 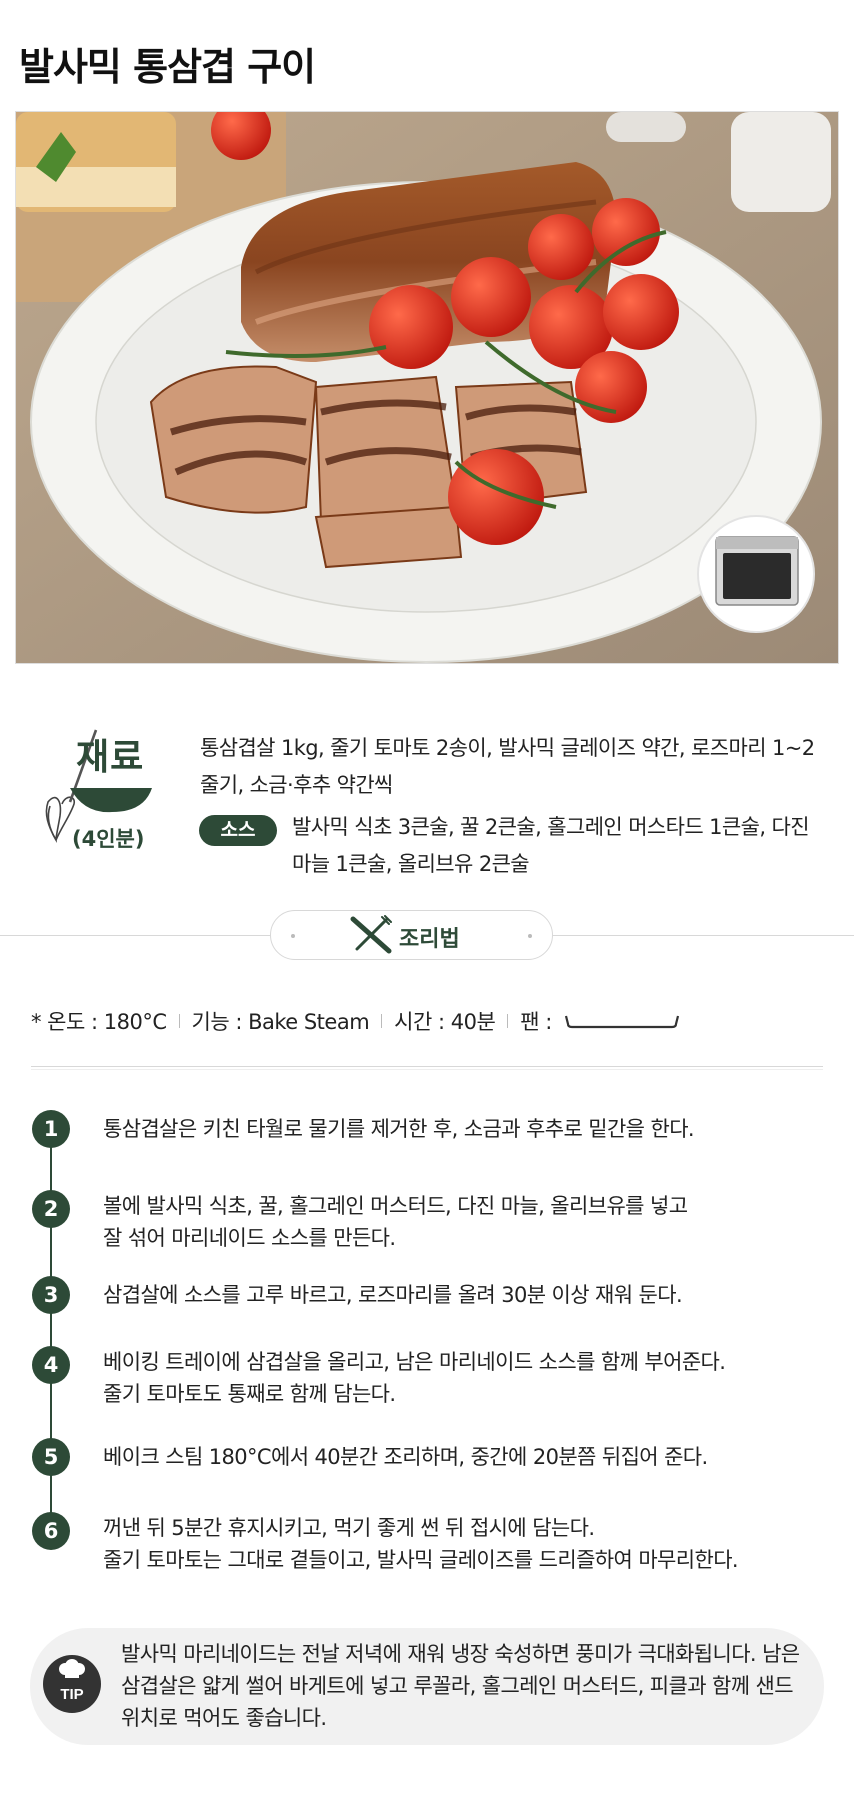 What do you see at coordinates (99, 1022) in the screenshot?
I see `setting-temperature: * 온도 : 180°C` at bounding box center [99, 1022].